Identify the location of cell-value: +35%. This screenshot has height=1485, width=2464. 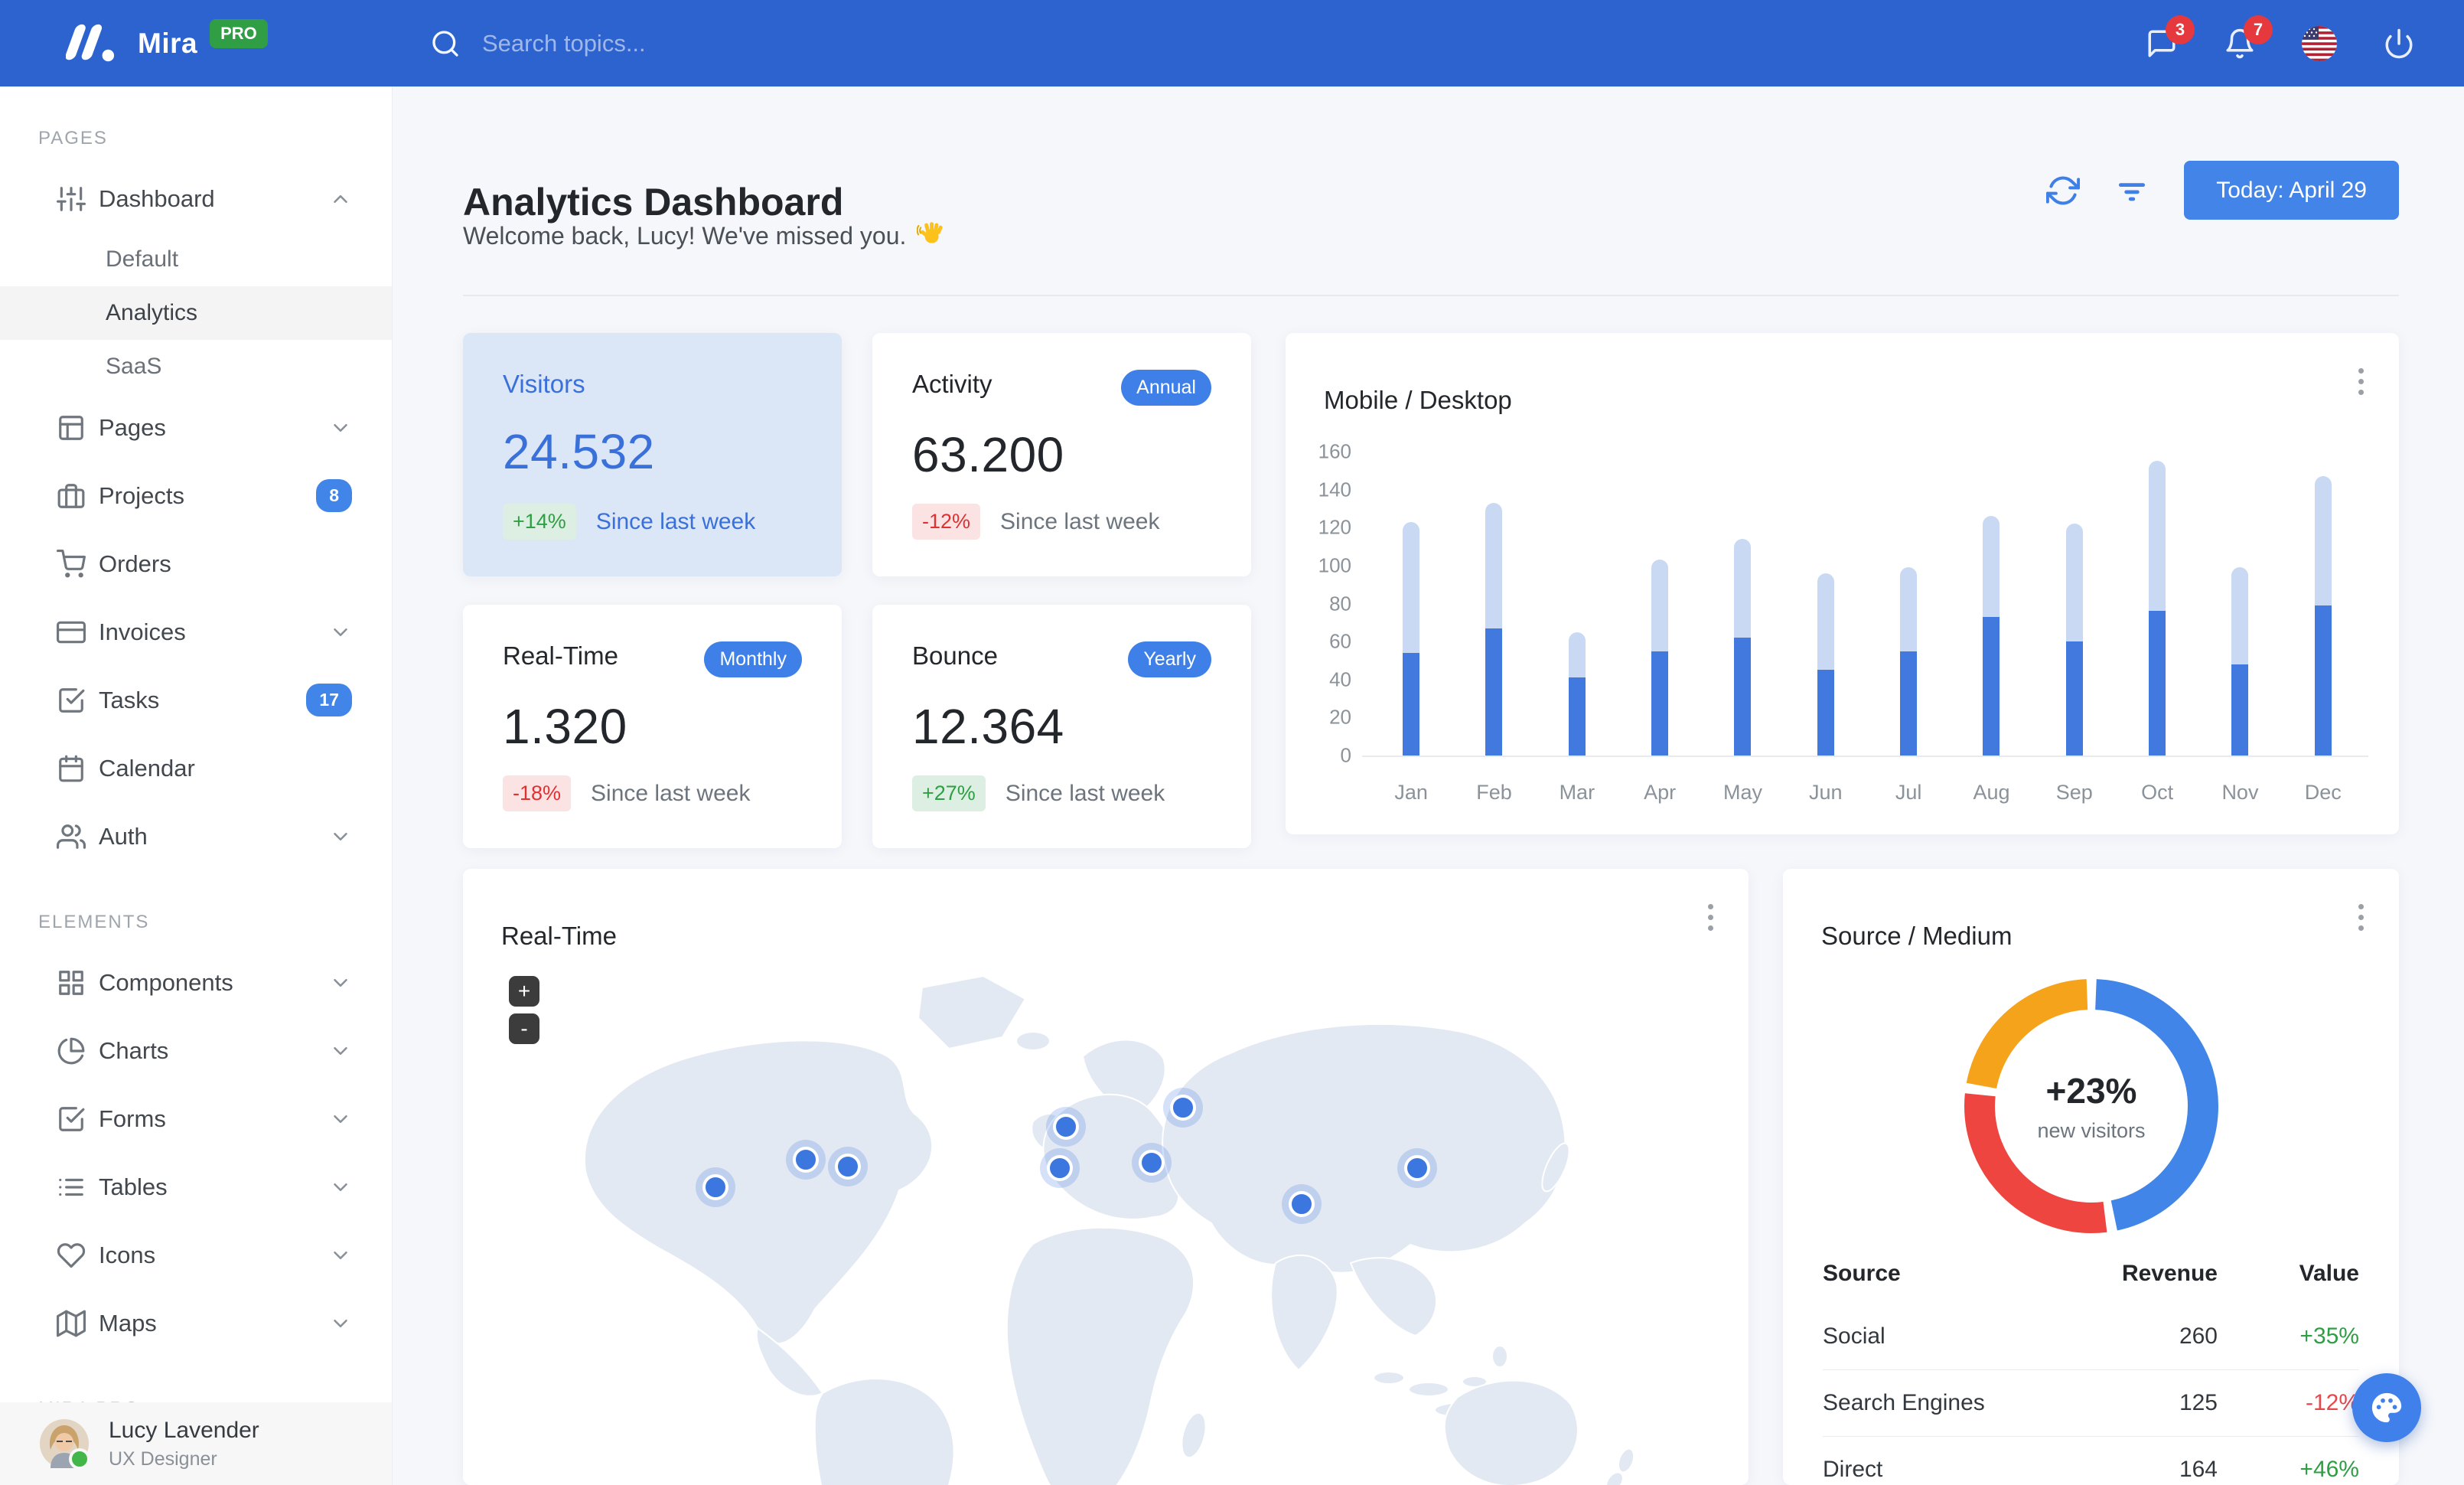
(2329, 1336).